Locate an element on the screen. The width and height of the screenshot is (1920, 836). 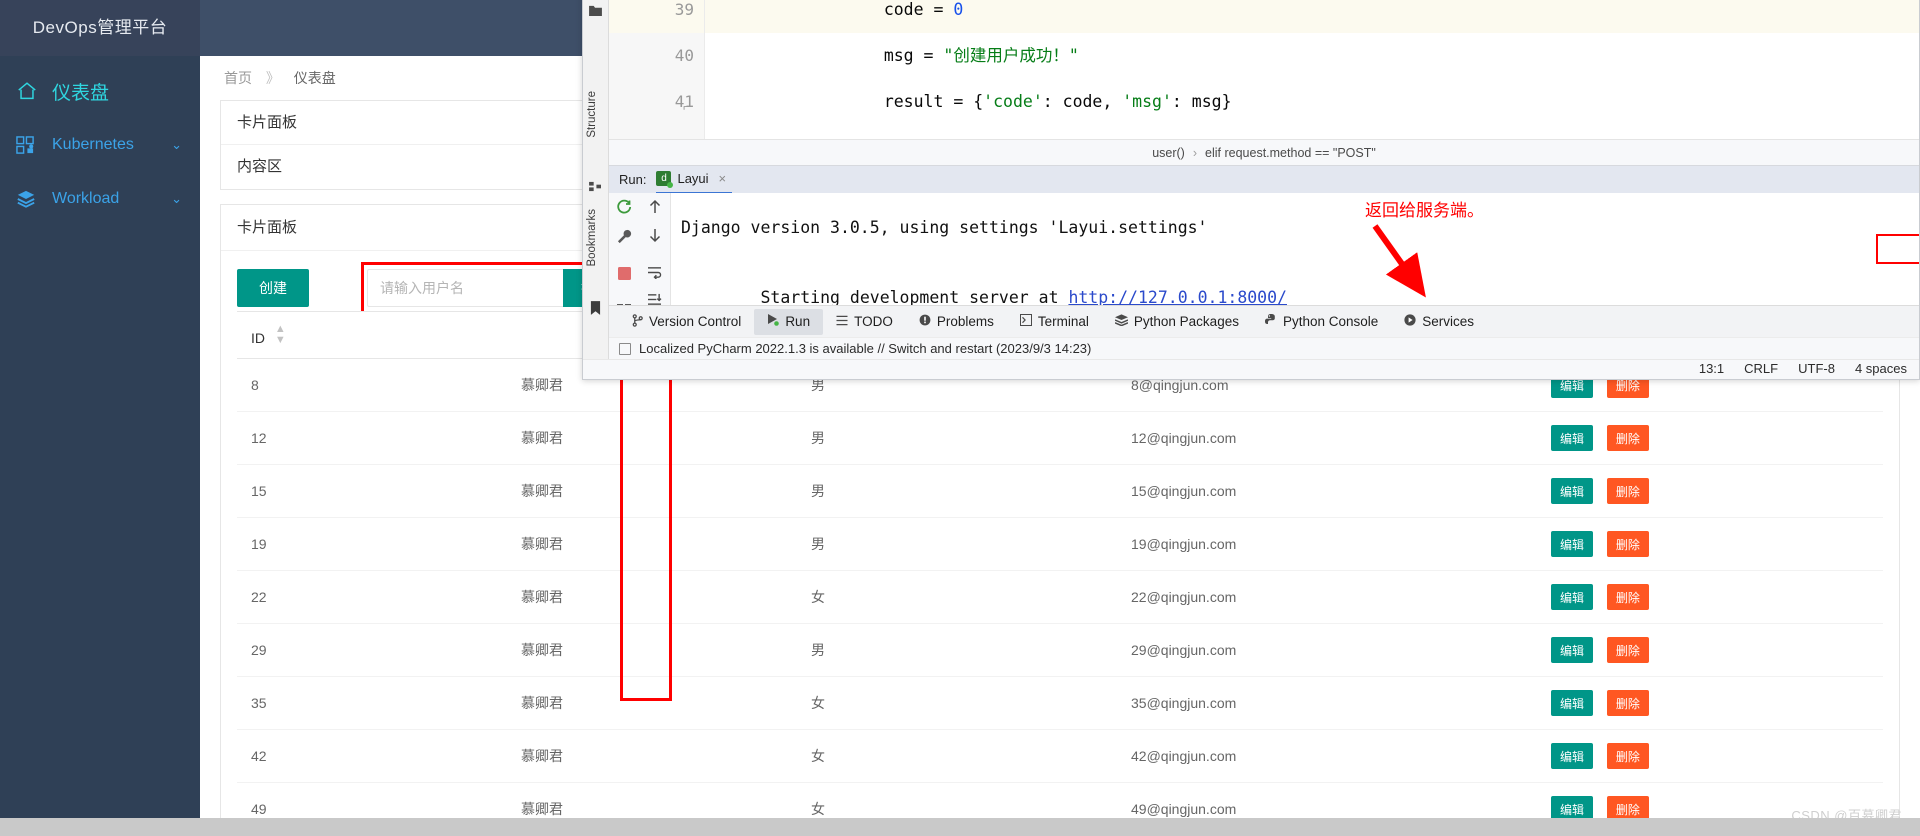
cell-email: 22@qingjun.com is located at coordinates (1327, 597).